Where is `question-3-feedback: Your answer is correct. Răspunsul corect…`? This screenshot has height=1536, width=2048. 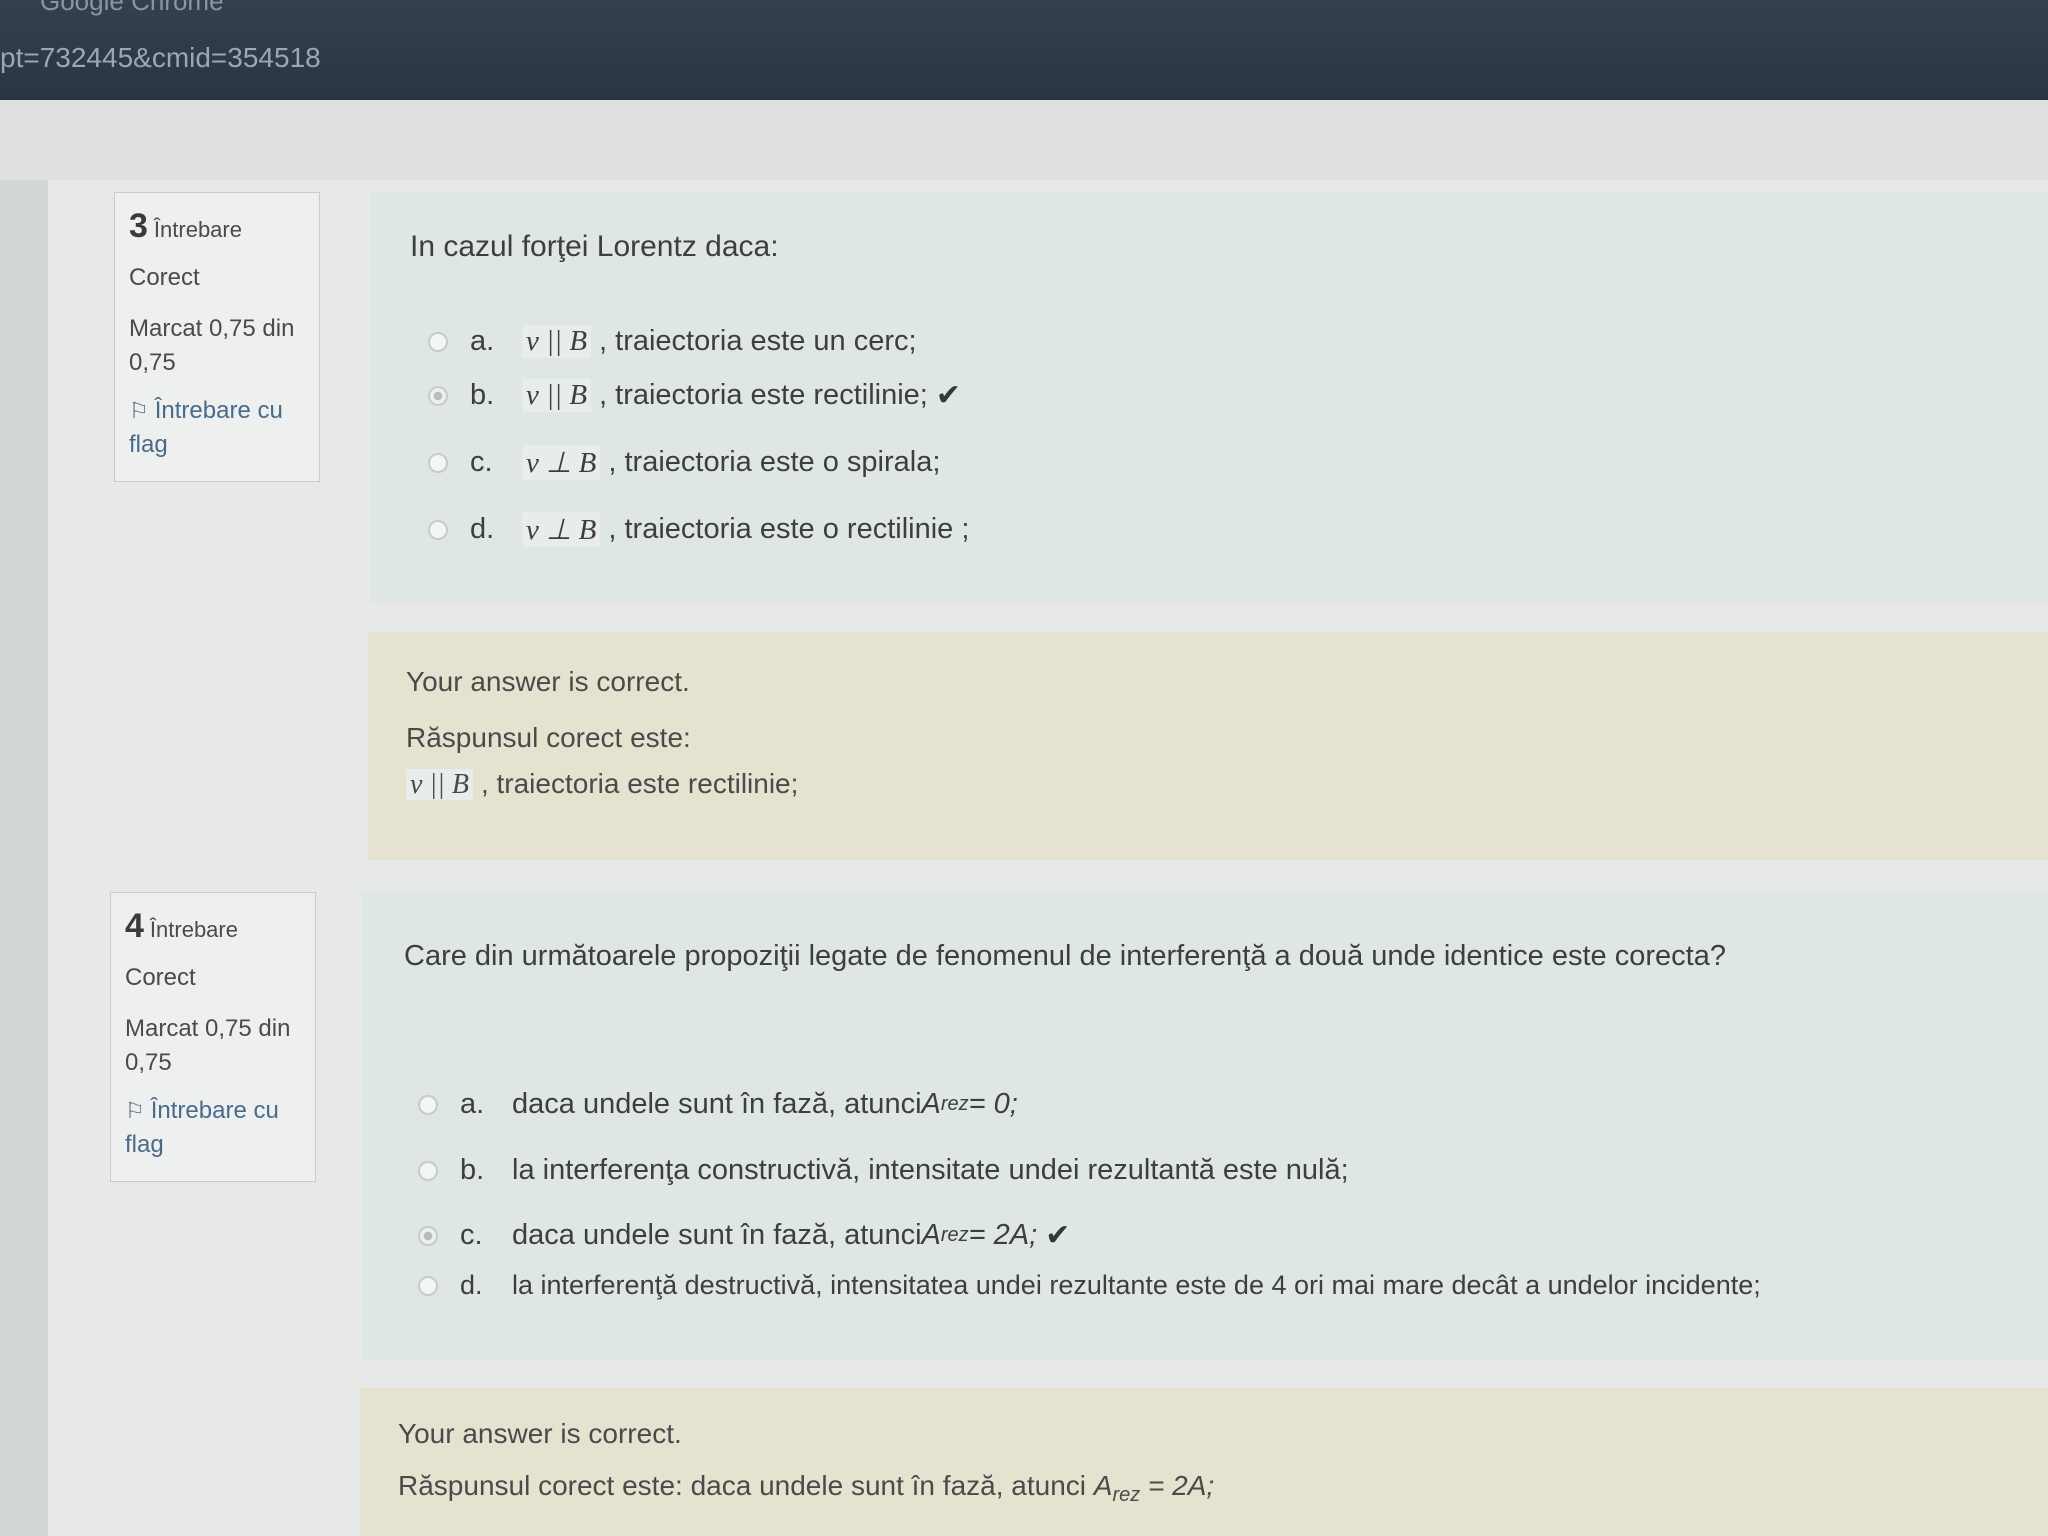
question-3-feedback: Your answer is correct. Răspunsul corect… is located at coordinates (1208, 746).